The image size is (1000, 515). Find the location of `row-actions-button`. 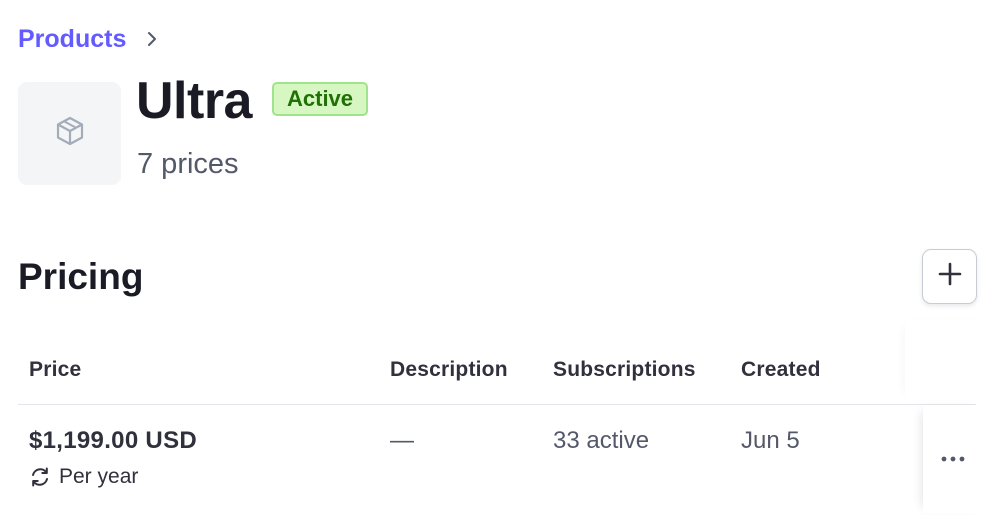

row-actions-button is located at coordinates (953, 459).